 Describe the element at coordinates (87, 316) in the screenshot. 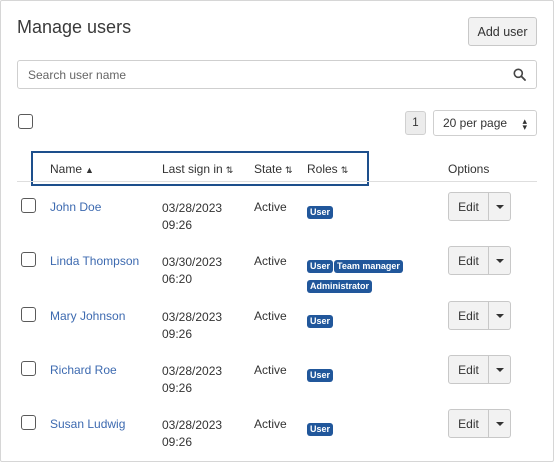

I see `user-name-link: Mary Johnson` at that location.